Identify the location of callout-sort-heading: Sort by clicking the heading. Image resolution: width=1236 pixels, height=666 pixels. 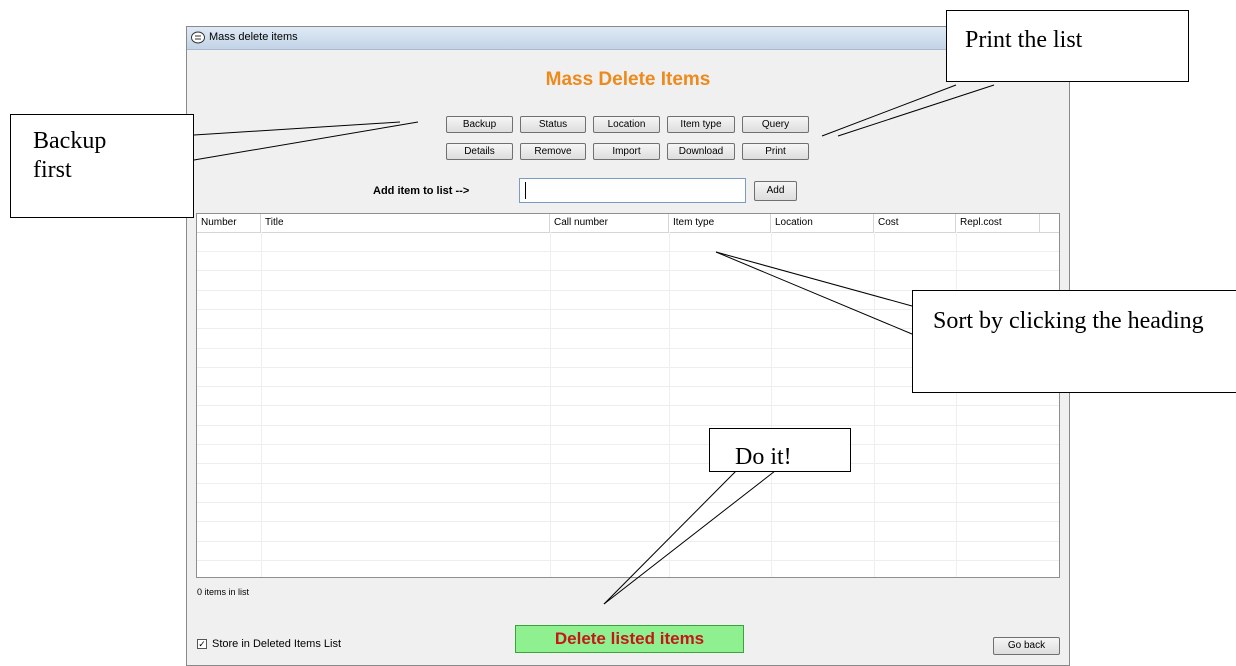
(1074, 341).